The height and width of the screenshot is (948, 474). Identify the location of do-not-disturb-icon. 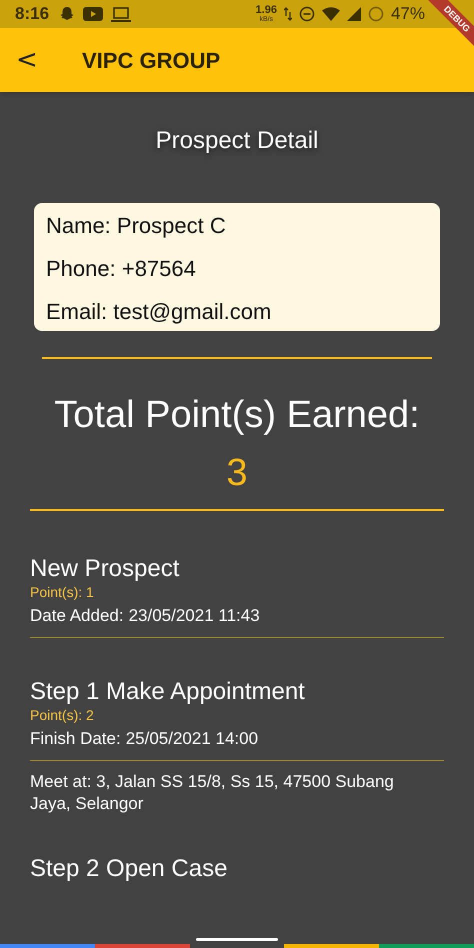
(306, 14).